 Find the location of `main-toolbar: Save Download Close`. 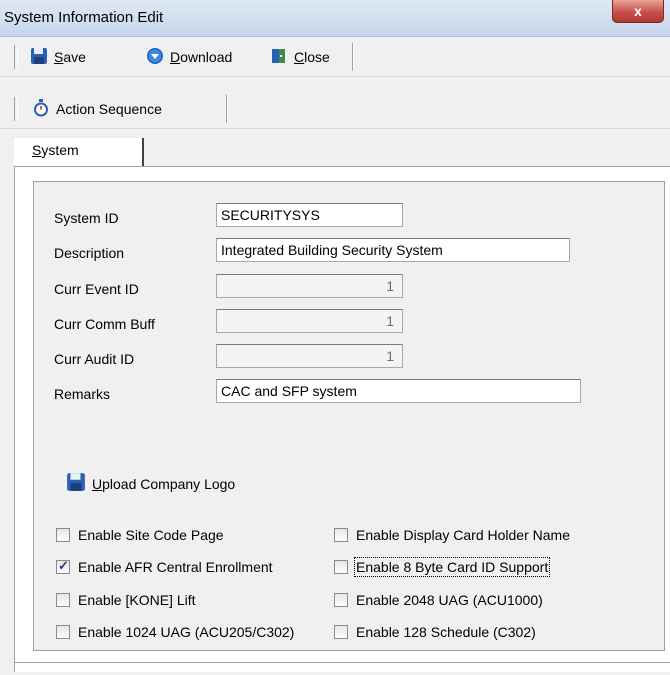

main-toolbar: Save Download Close is located at coordinates (335, 57).